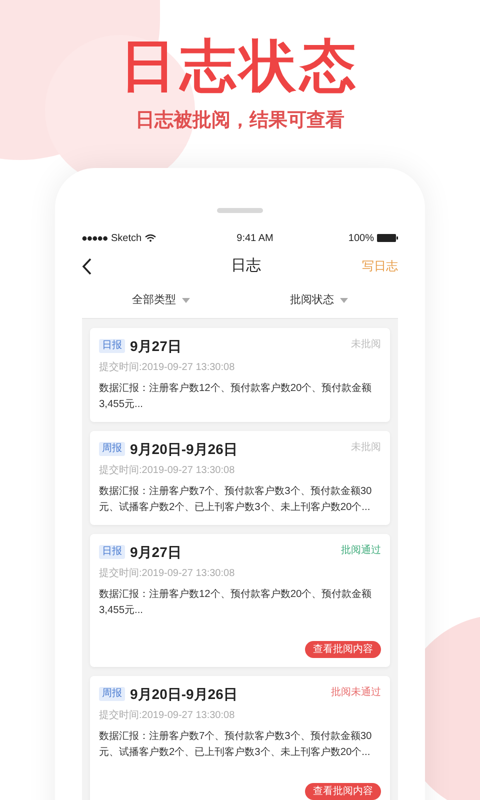  Describe the element at coordinates (240, 66) in the screenshot. I see `headline: 日志状态` at that location.